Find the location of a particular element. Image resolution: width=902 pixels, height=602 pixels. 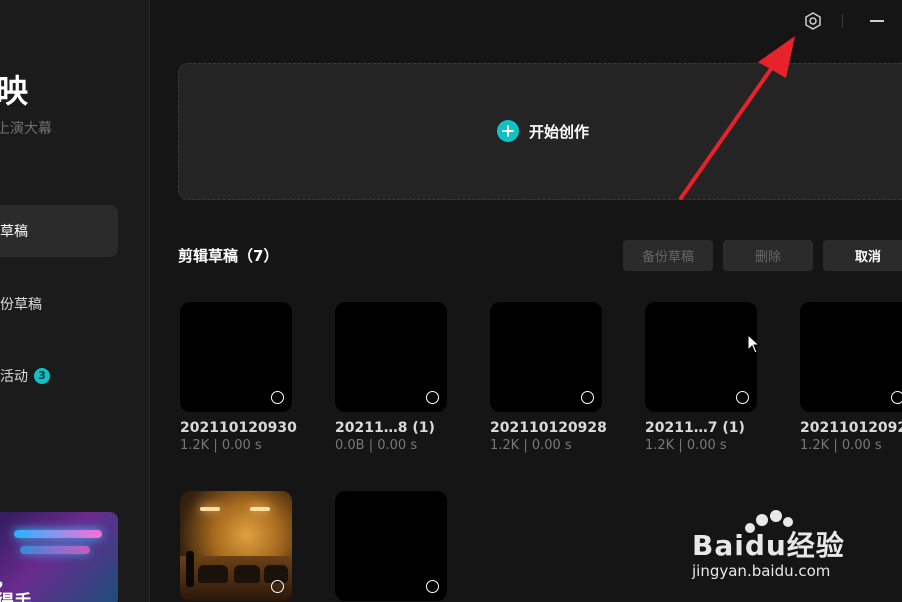

sidebar-item-backup-drafts: 份草稿 is located at coordinates (59, 304).